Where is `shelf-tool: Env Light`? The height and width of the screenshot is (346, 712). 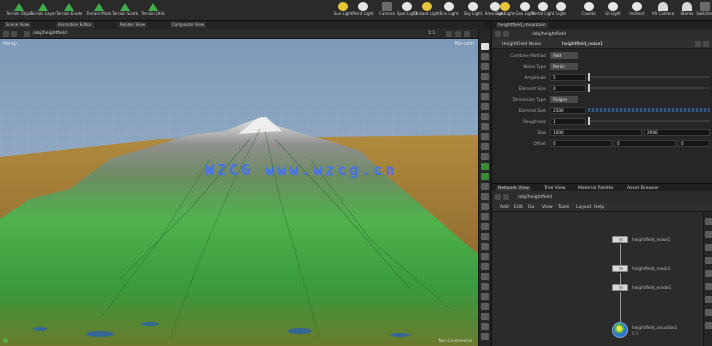
shelf-tool: Env Light is located at coordinates (449, 10).